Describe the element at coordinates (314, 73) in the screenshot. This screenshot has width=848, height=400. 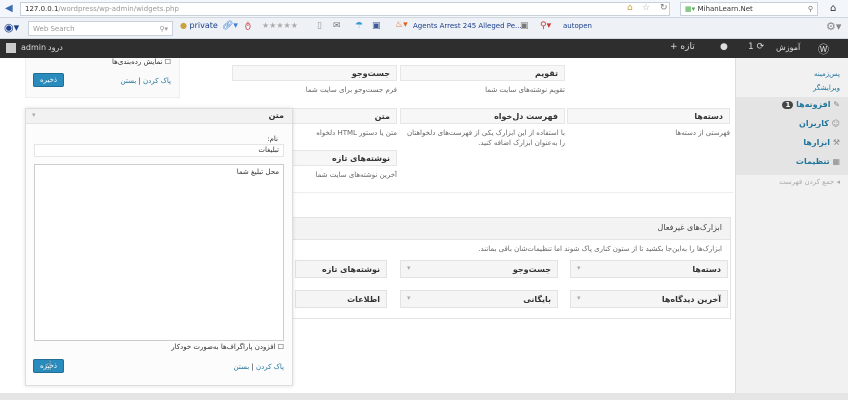
I see `widget-search: جست‌وجو` at that location.